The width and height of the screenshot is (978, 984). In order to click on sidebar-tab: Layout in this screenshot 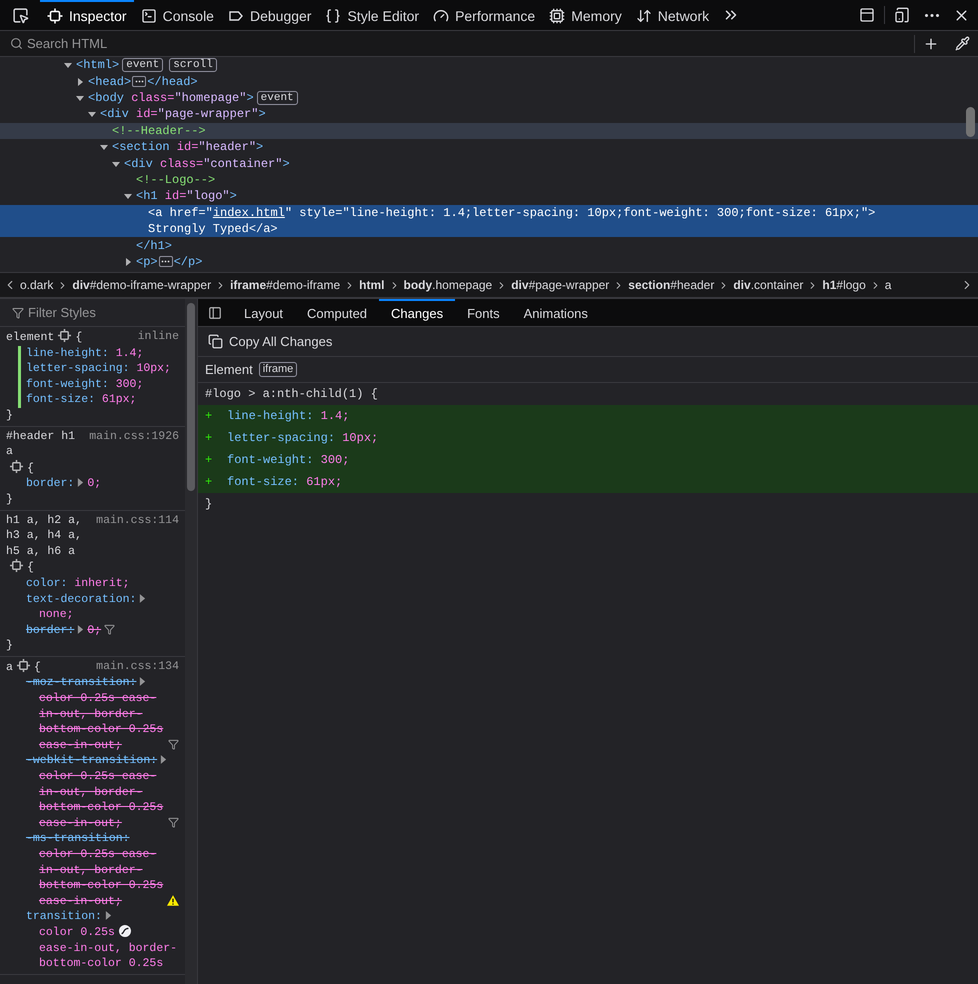, I will do `click(264, 312)`.